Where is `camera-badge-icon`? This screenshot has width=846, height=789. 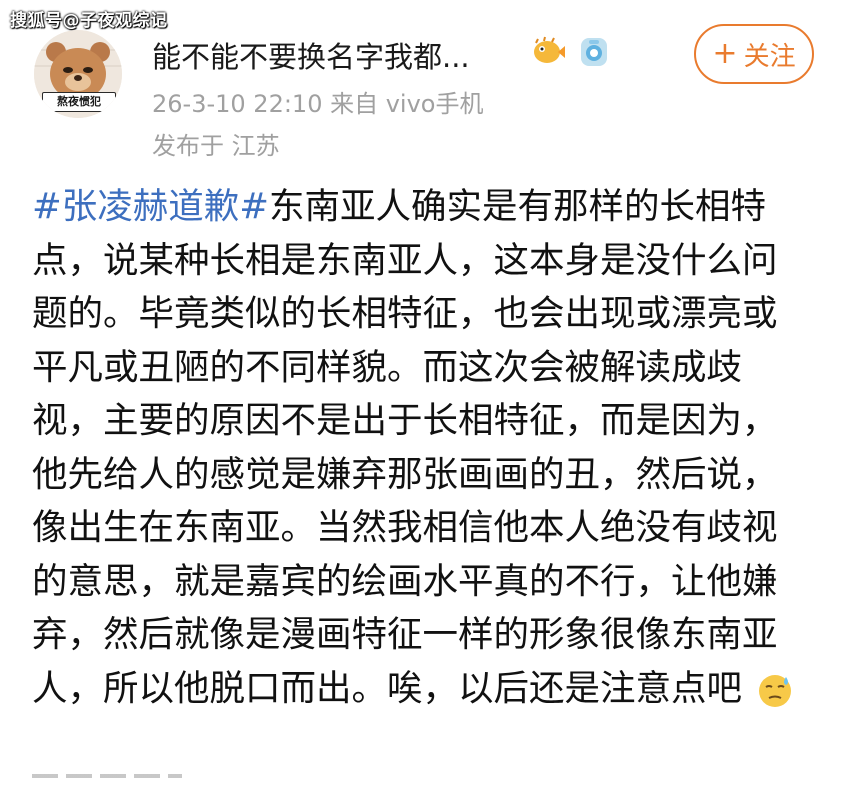 camera-badge-icon is located at coordinates (594, 52).